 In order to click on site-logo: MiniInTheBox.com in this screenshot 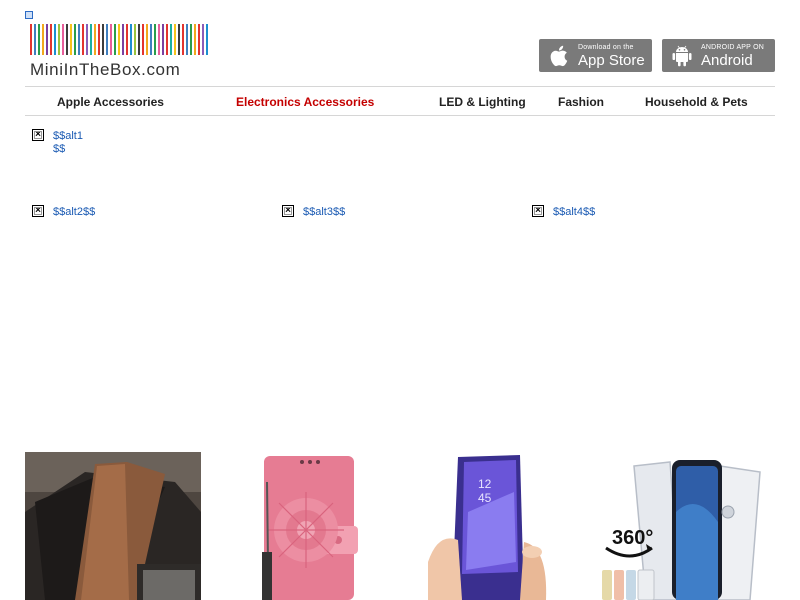, I will do `click(122, 52)`.